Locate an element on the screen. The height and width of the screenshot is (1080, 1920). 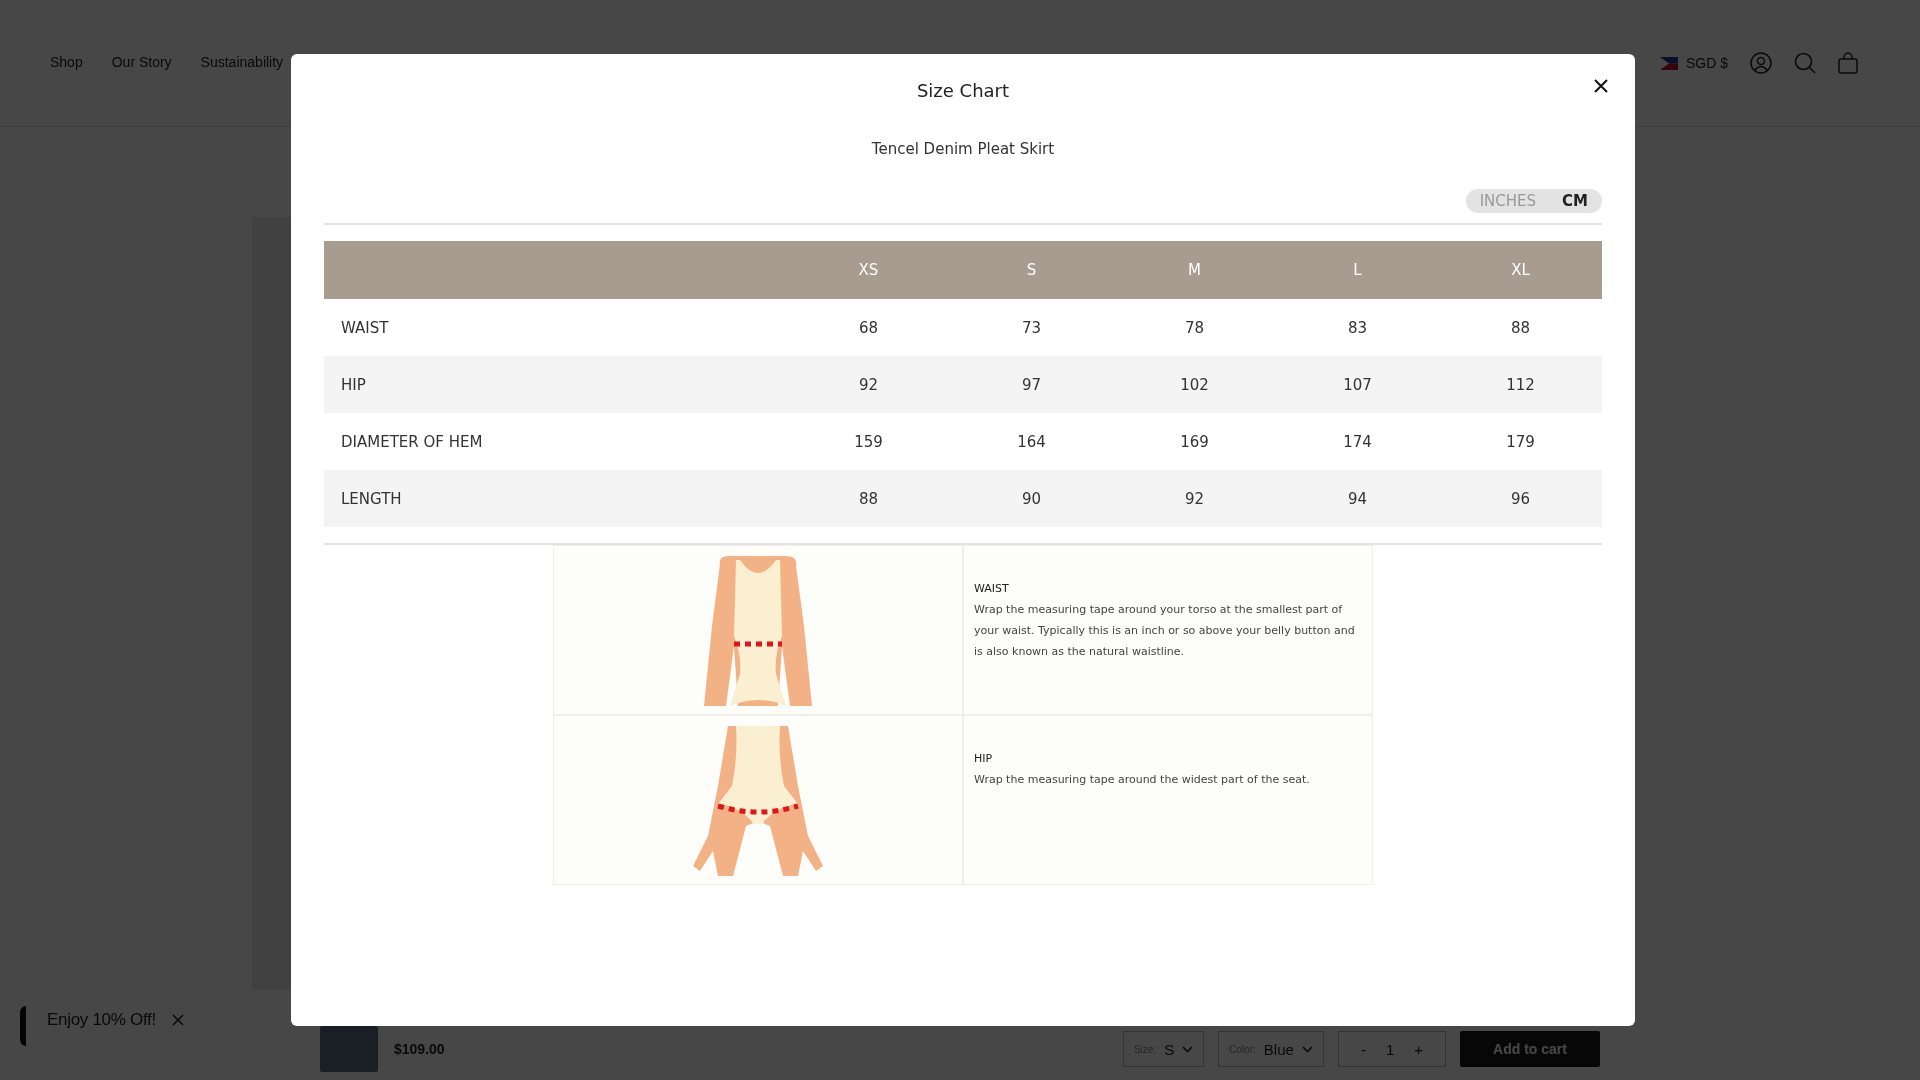
row-label: WAIST is located at coordinates (555, 327).